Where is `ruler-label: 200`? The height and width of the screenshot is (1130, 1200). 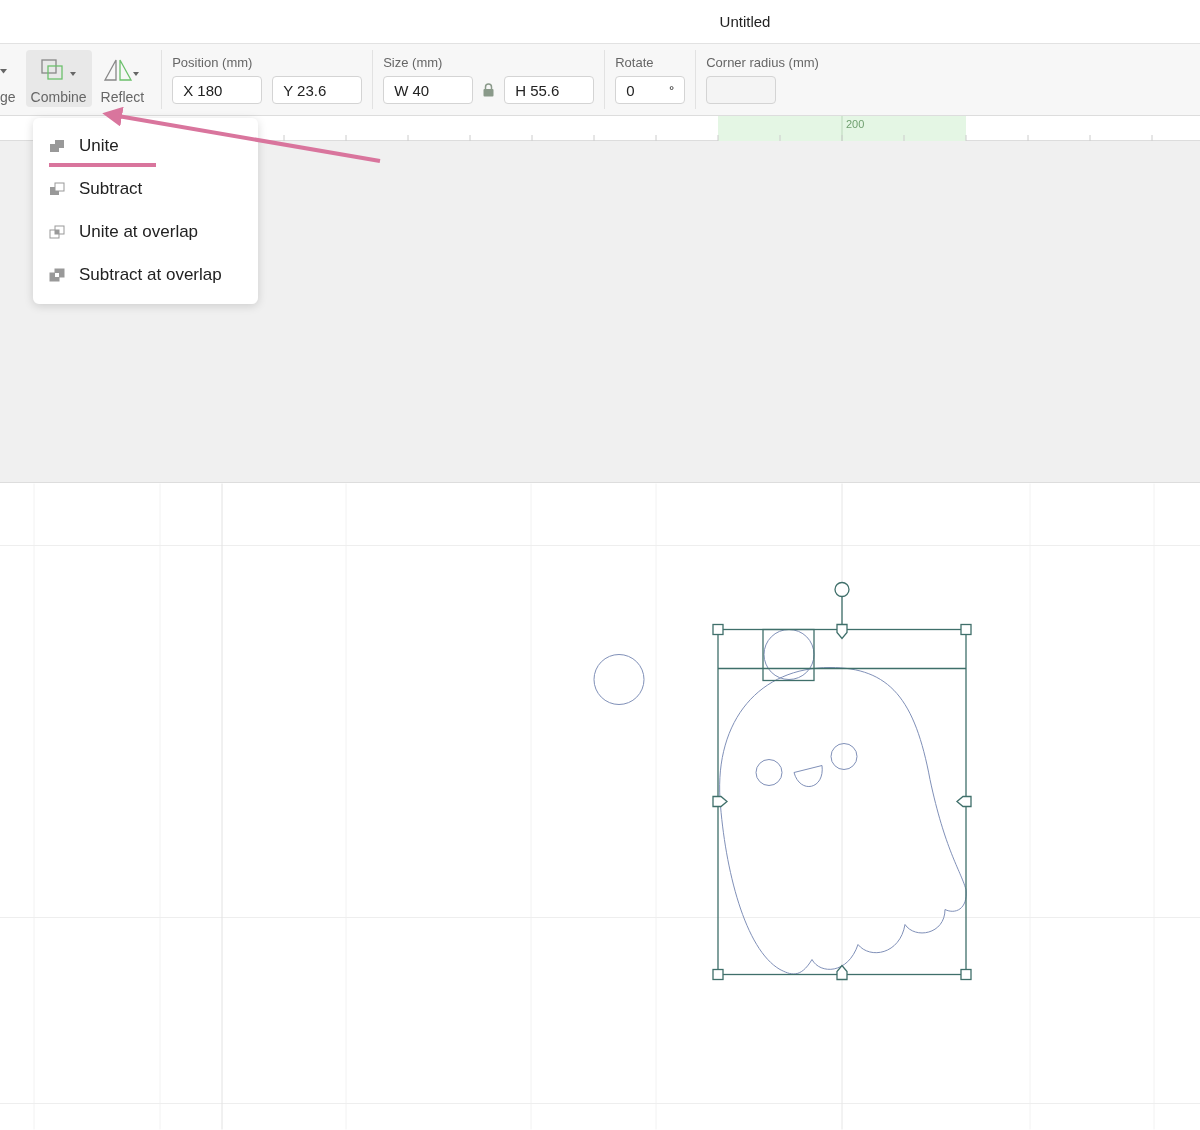
ruler-label: 200 is located at coordinates (855, 124).